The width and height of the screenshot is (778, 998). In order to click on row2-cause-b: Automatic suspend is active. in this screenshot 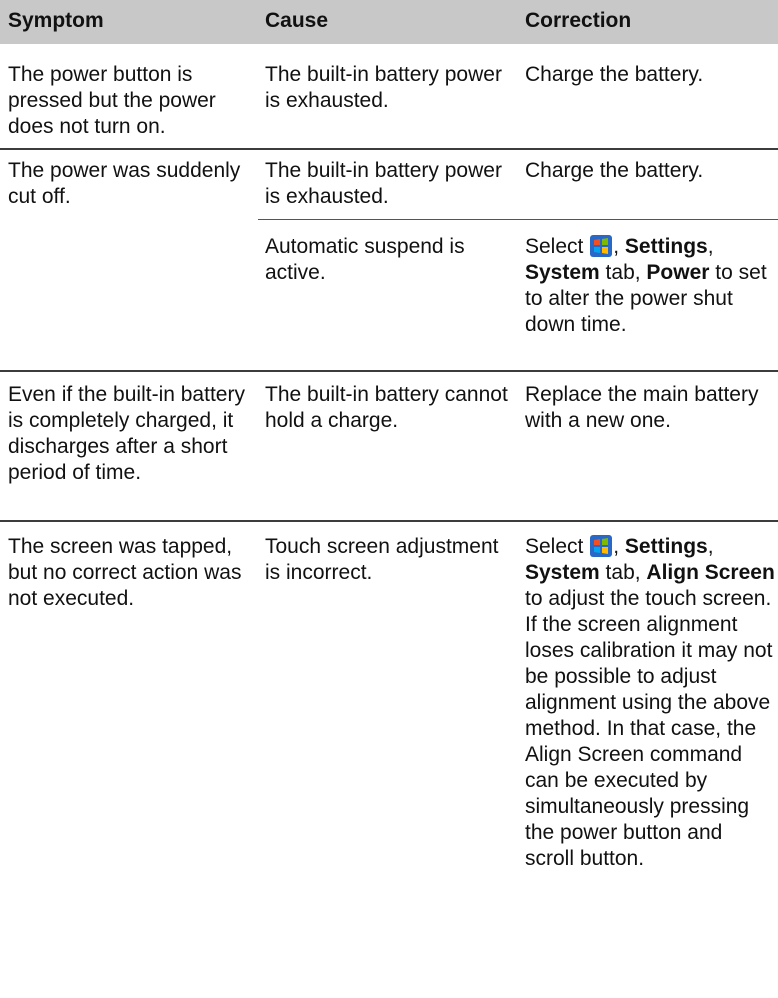, I will do `click(365, 259)`.